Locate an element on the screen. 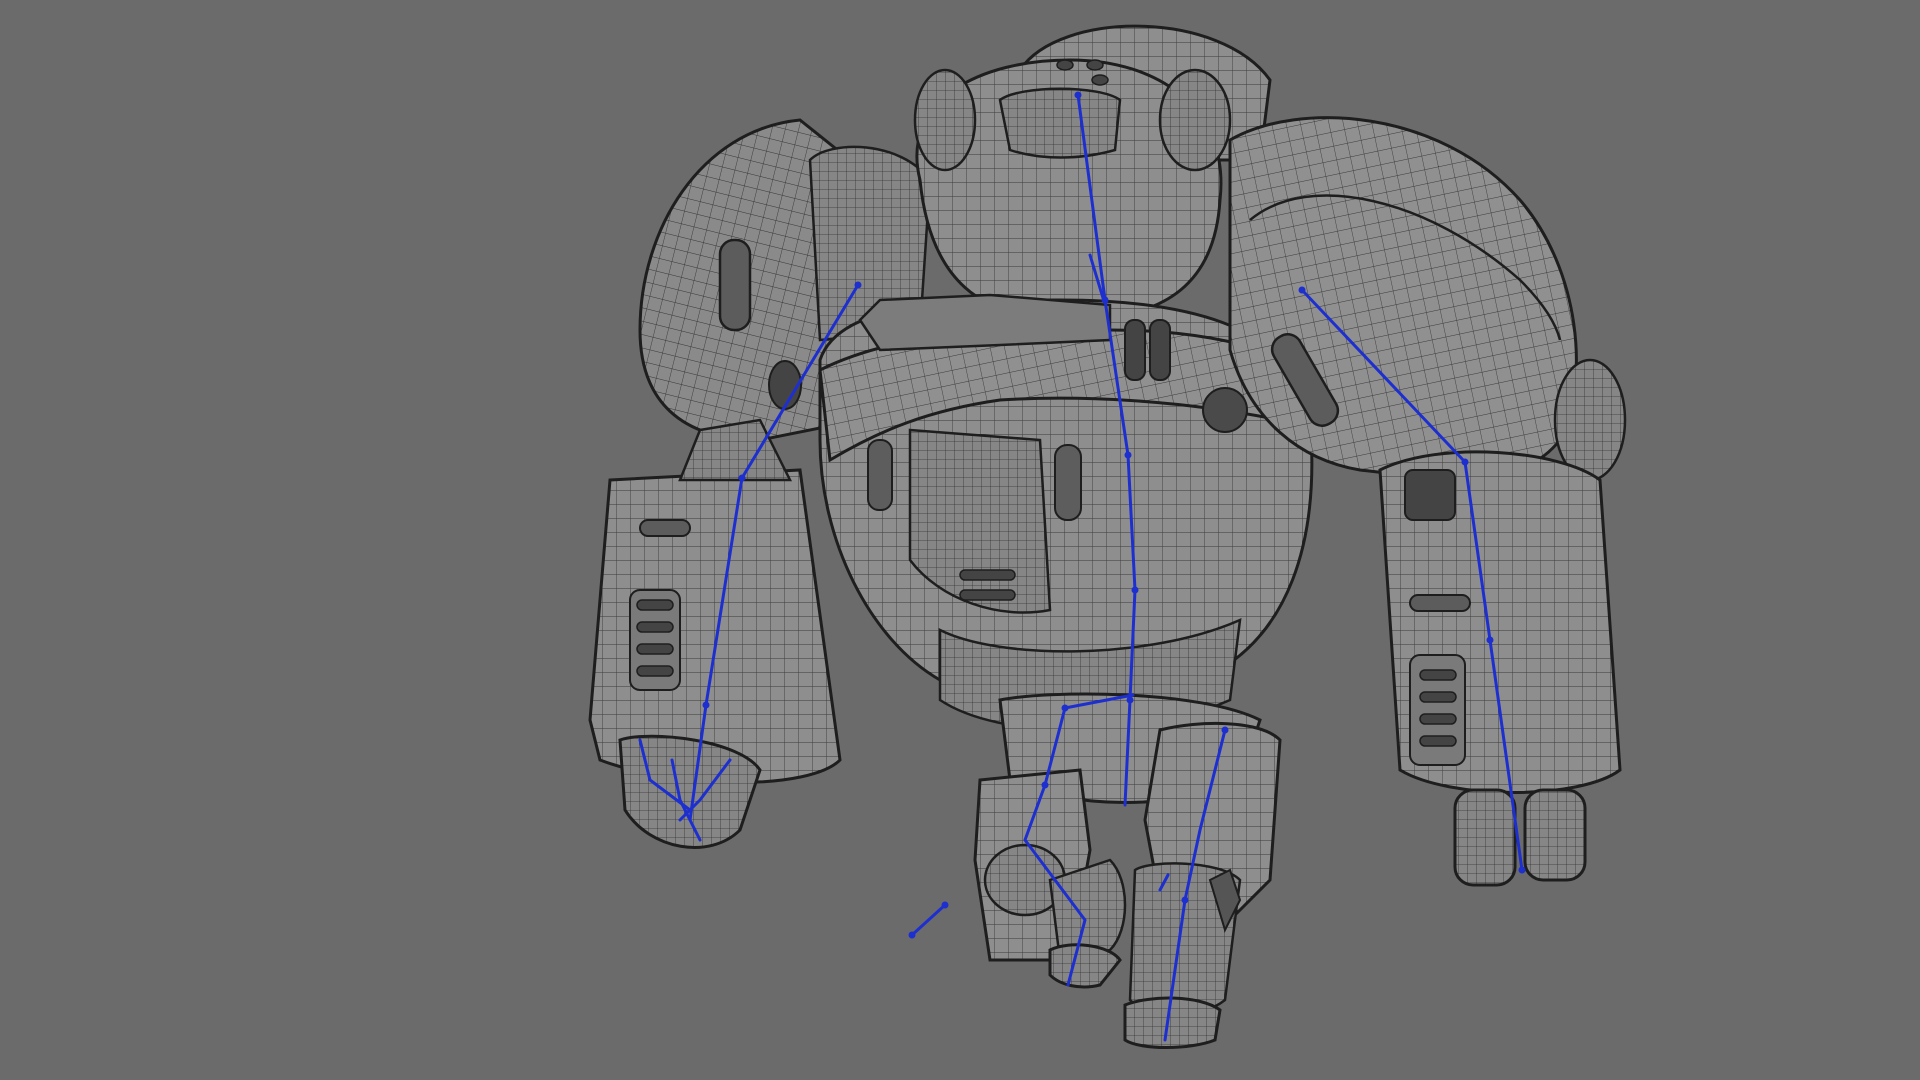 This screenshot has height=1080, width=1920. left-forearm is located at coordinates (715, 601).